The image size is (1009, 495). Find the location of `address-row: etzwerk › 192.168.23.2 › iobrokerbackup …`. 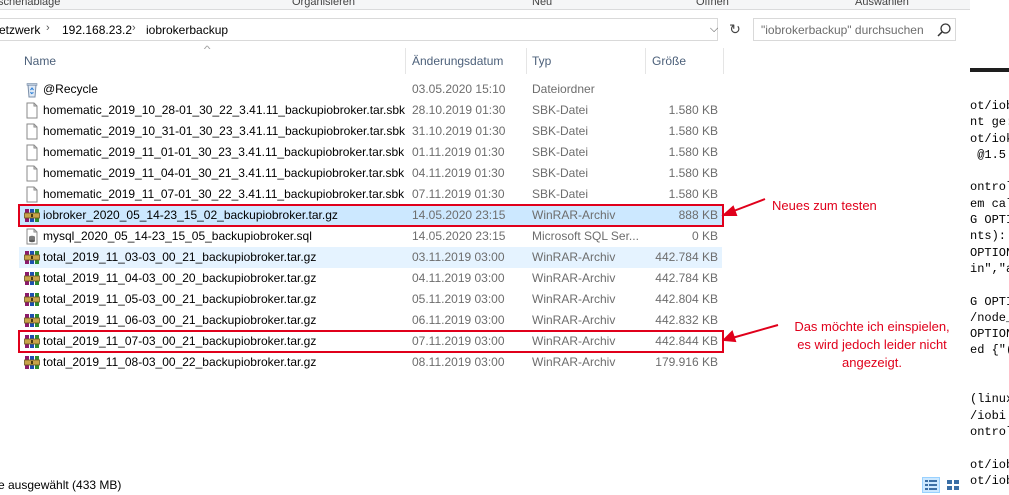

address-row: etzwerk › 192.168.23.2 › iobrokerbackup … is located at coordinates (485, 30).